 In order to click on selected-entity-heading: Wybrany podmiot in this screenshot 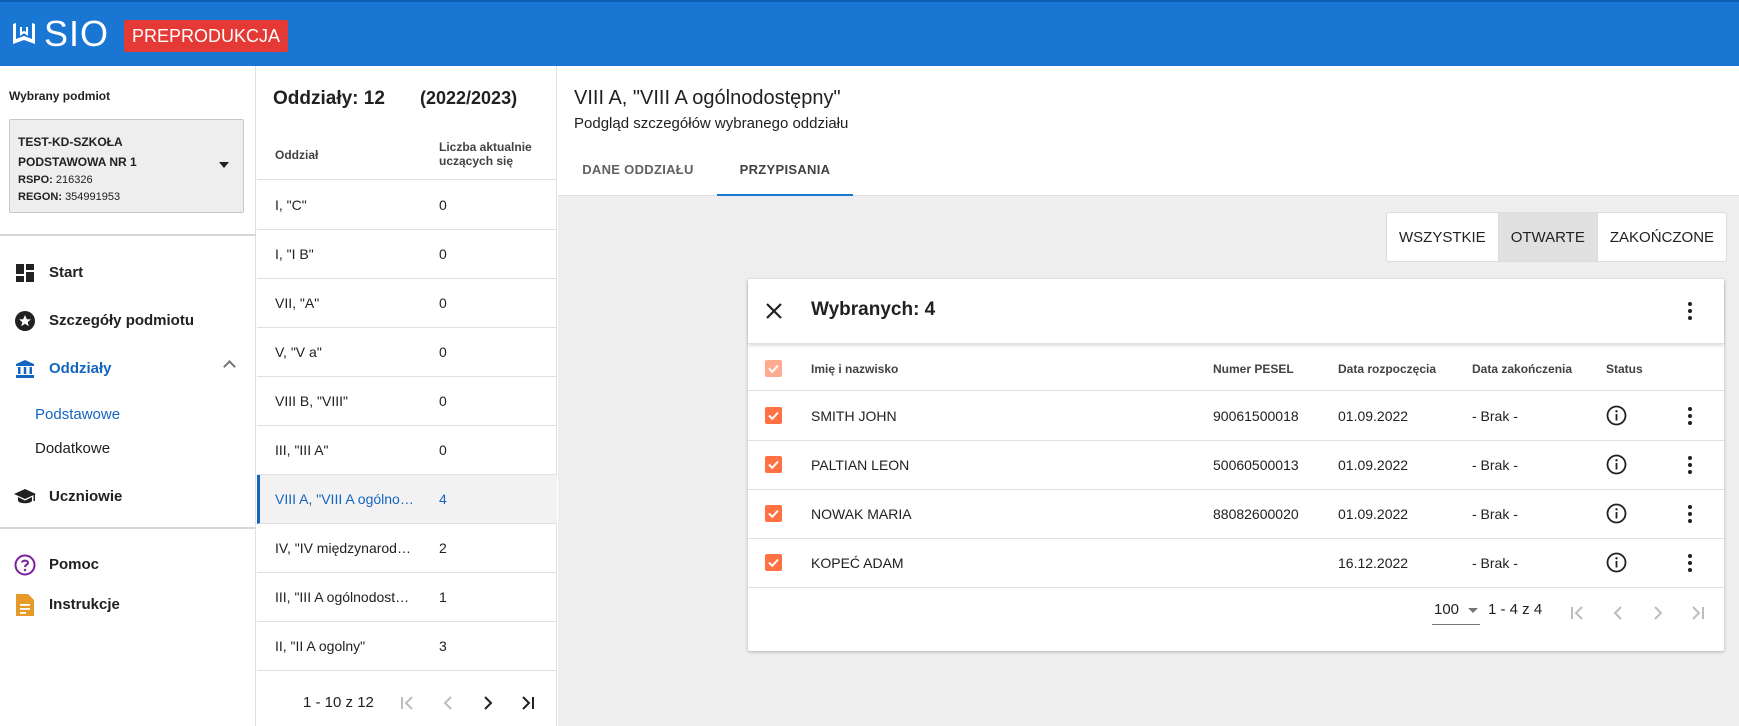, I will do `click(60, 96)`.